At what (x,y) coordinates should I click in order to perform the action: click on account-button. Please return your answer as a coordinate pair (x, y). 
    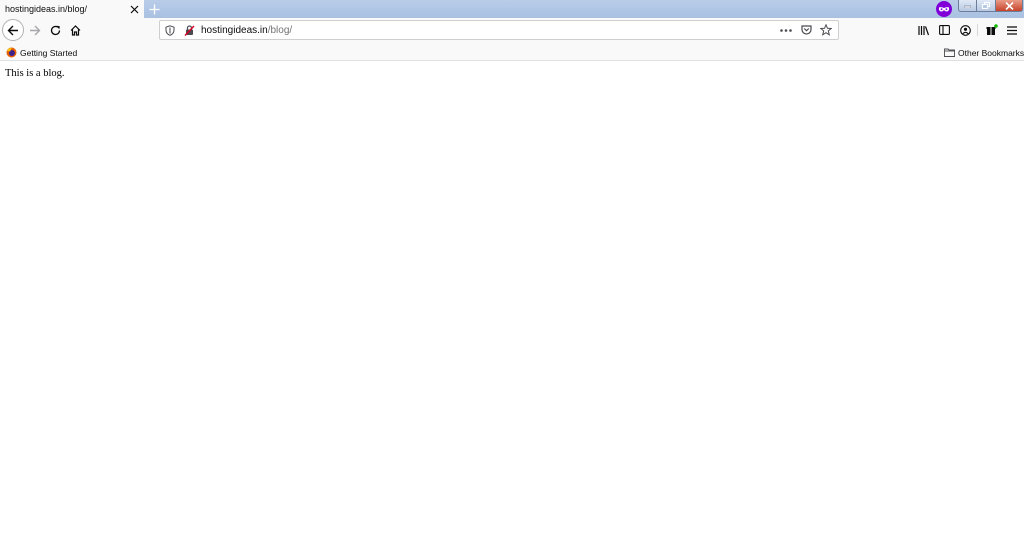
    Looking at the image, I should click on (965, 30).